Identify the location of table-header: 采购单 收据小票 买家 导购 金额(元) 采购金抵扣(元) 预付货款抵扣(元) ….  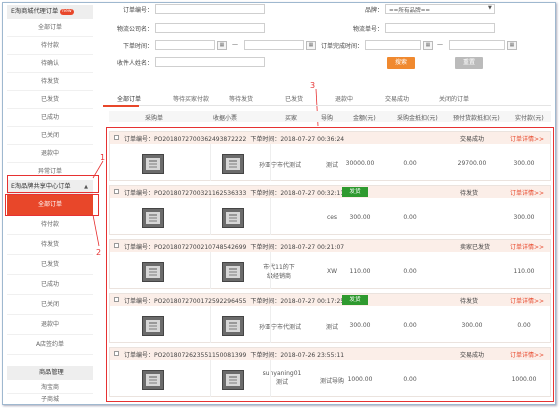
(330, 116).